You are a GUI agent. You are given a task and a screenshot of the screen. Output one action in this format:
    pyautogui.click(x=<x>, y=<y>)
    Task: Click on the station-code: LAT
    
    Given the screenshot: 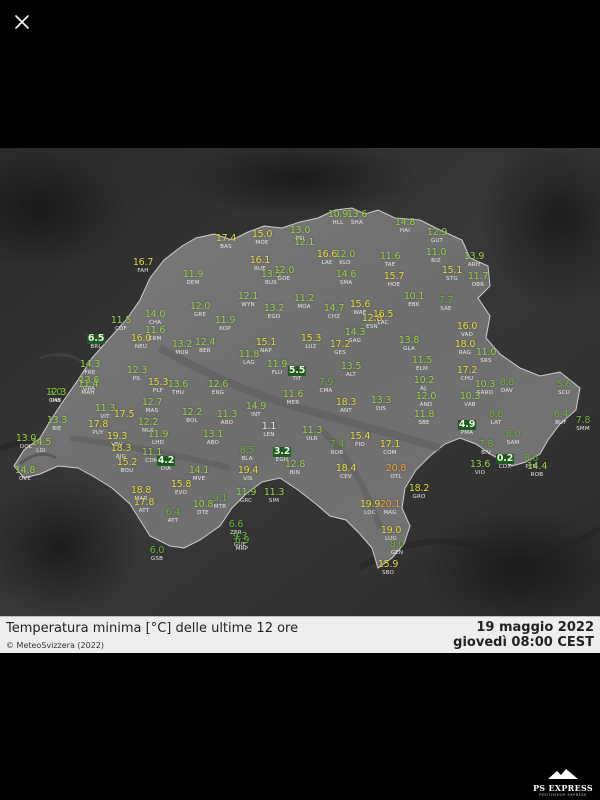 What is the action you would take?
    pyautogui.click(x=496, y=422)
    